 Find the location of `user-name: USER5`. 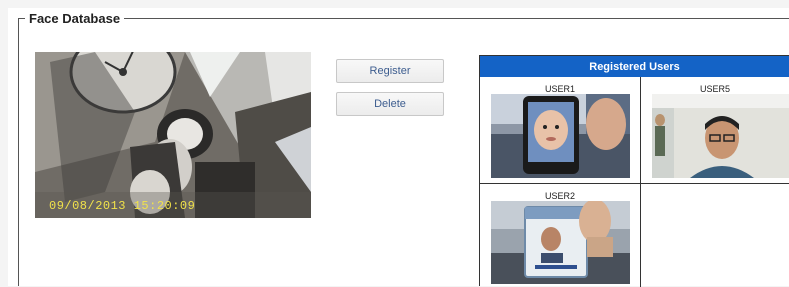

user-name: USER5 is located at coordinates (714, 89).